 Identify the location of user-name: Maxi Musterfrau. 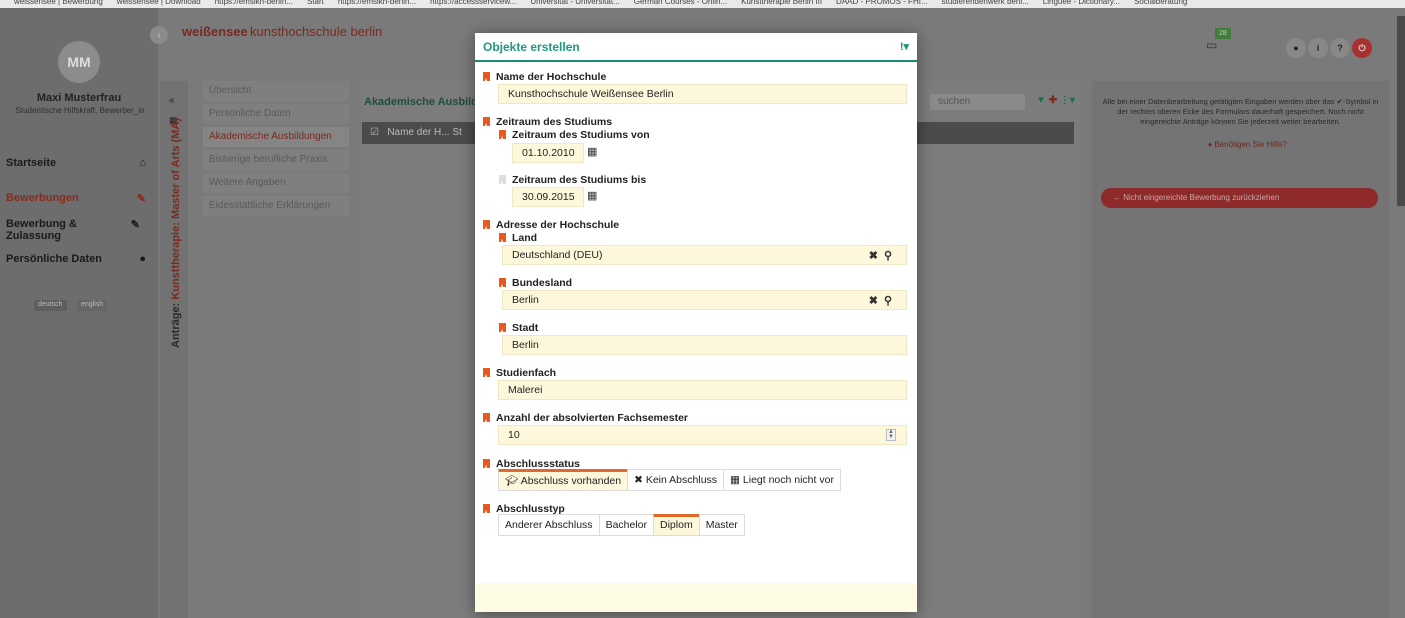
(79, 98).